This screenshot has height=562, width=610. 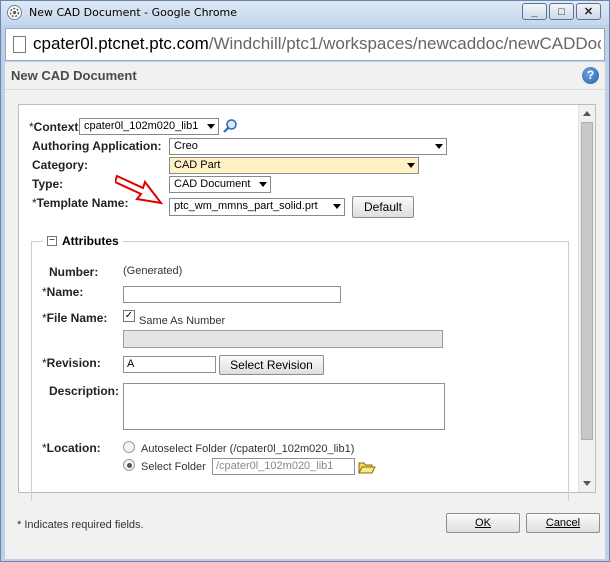 What do you see at coordinates (133, 12) in the screenshot?
I see `window-title: New CAD Document - Google Chrome` at bounding box center [133, 12].